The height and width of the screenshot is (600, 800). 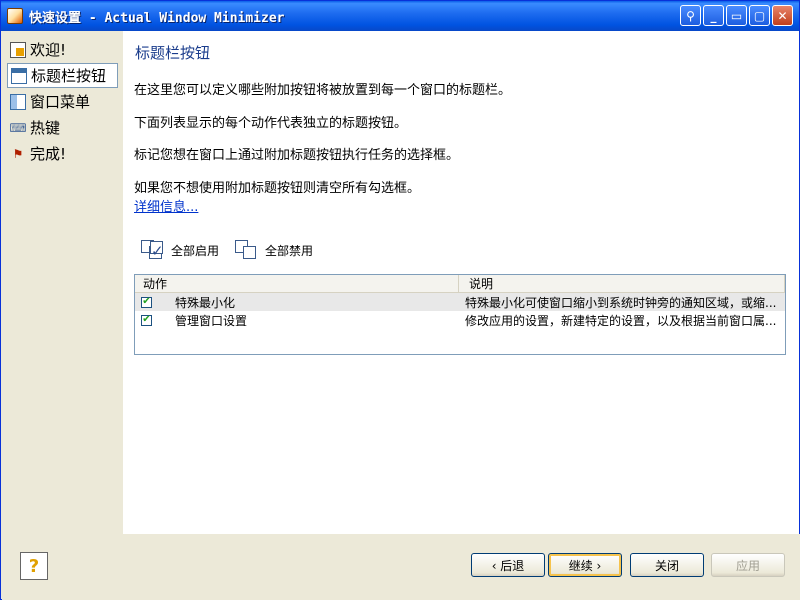 What do you see at coordinates (323, 90) in the screenshot?
I see `description-text: 在这里您可以定义哪些附加按钮将被放置到每一个窗口的标题栏。` at bounding box center [323, 90].